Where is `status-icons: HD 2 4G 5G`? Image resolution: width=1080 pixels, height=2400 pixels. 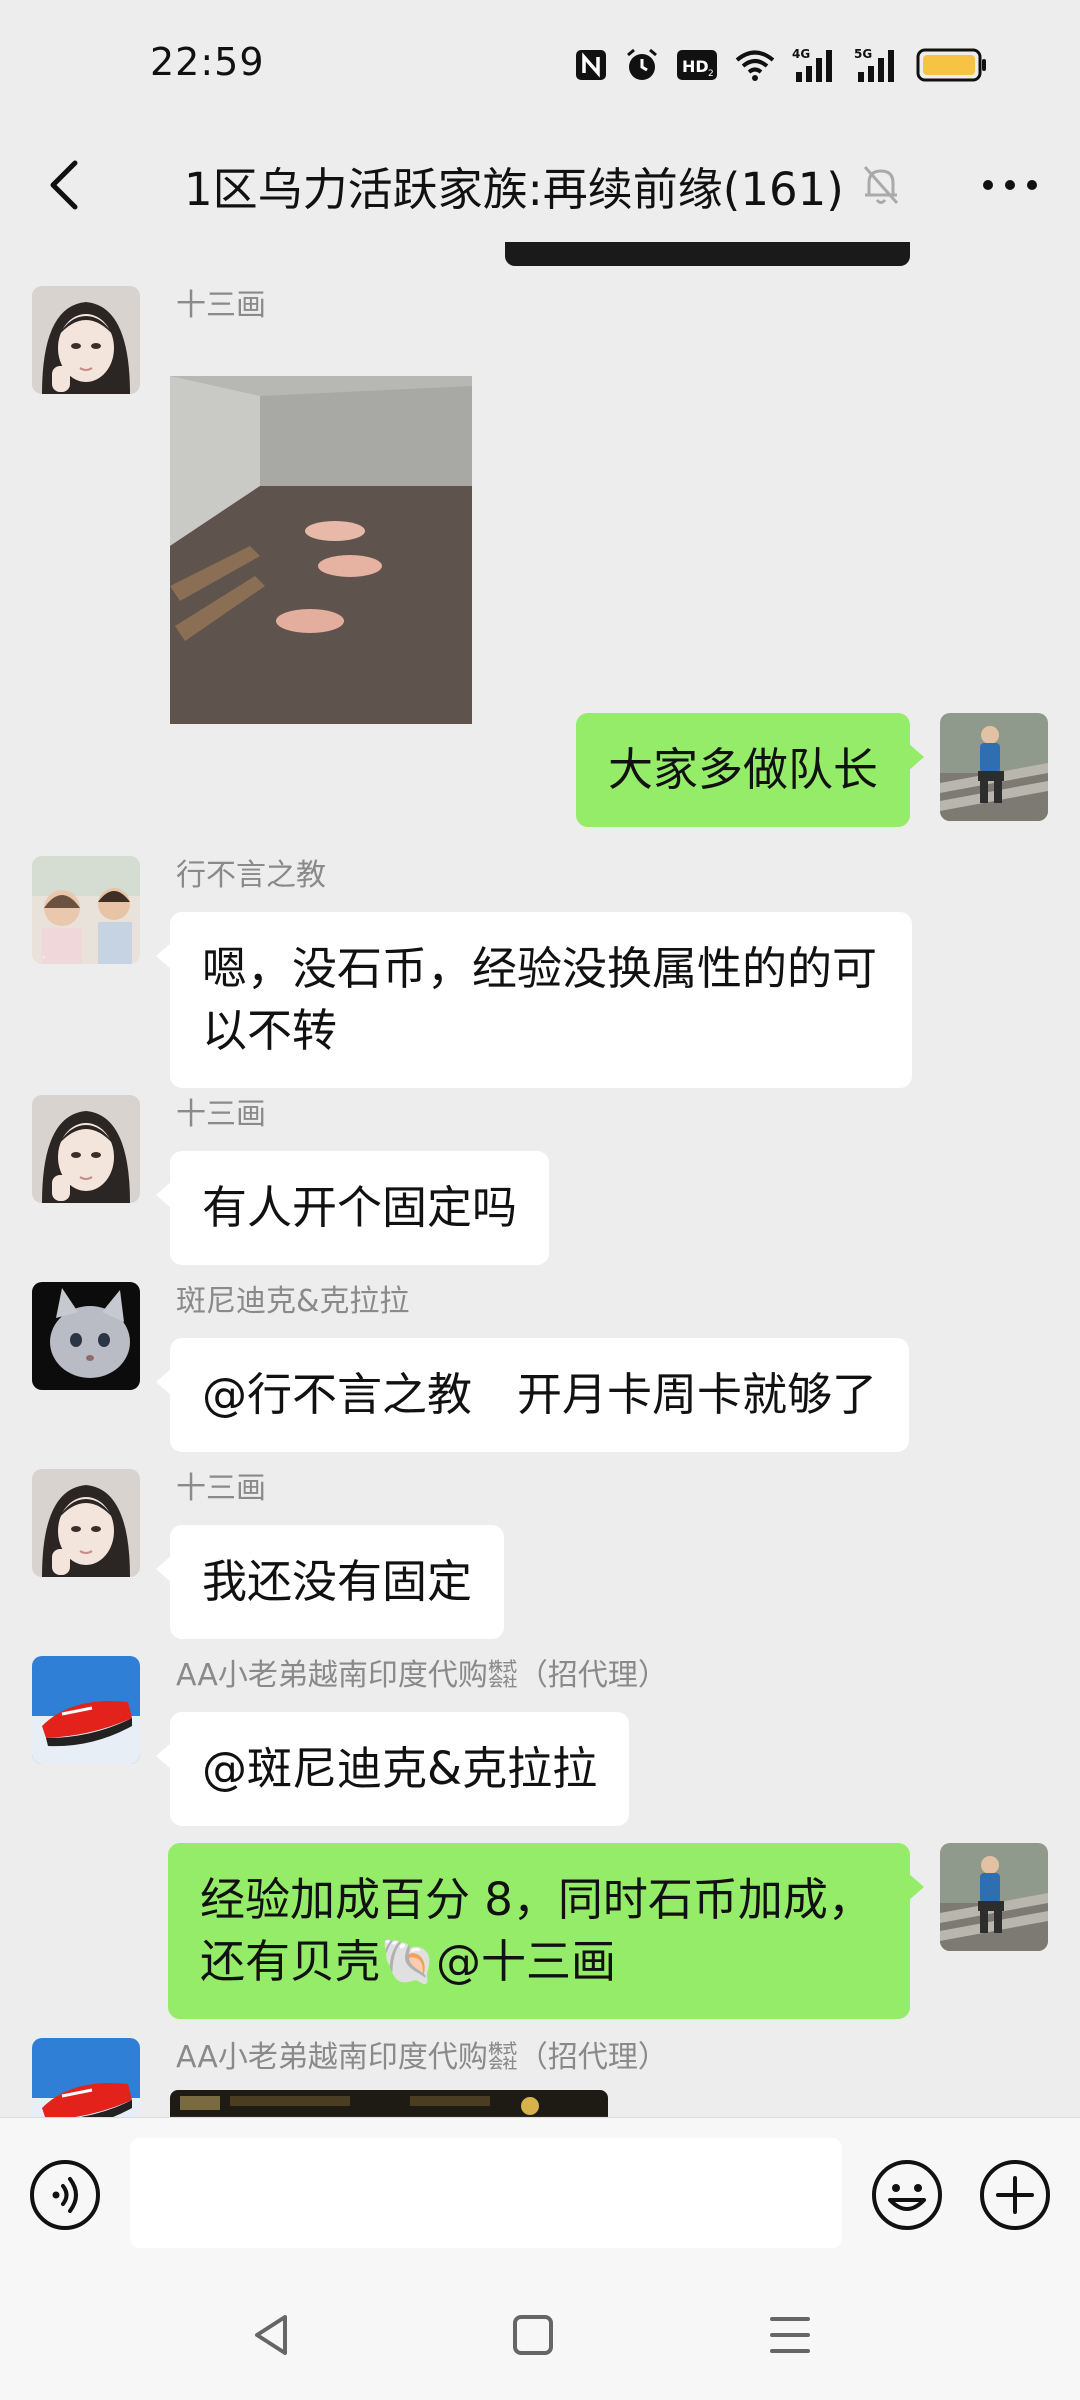 status-icons: HD 2 4G 5G is located at coordinates (781, 65).